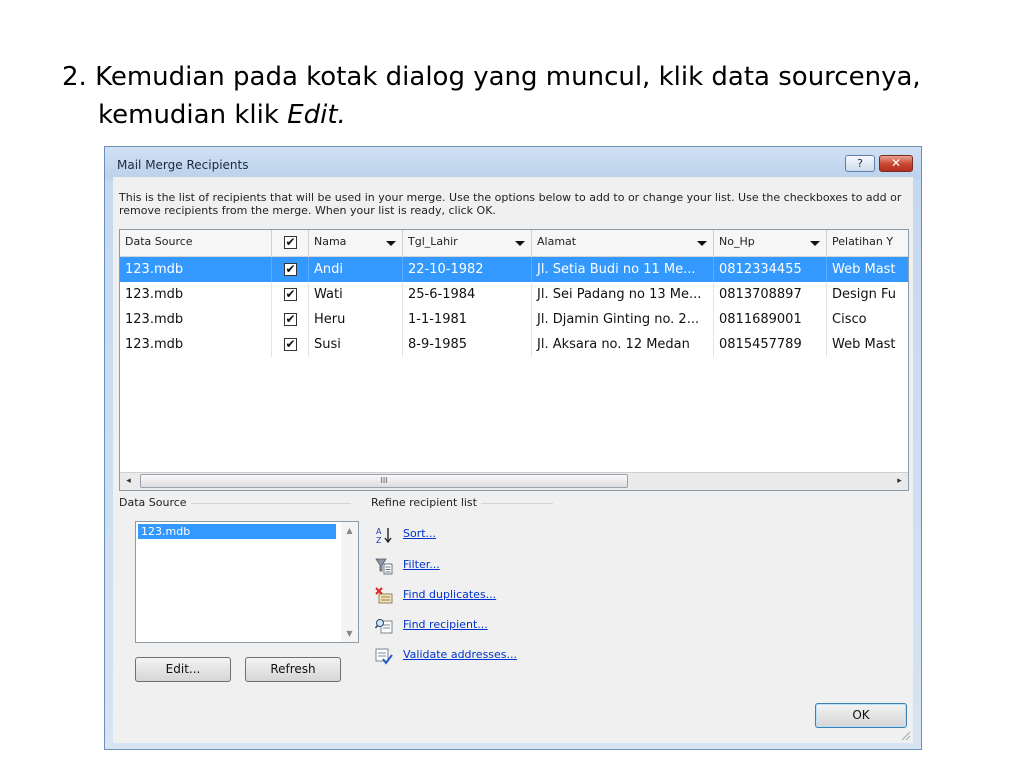 This screenshot has height=768, width=1024. What do you see at coordinates (384, 566) in the screenshot?
I see `filter-icon` at bounding box center [384, 566].